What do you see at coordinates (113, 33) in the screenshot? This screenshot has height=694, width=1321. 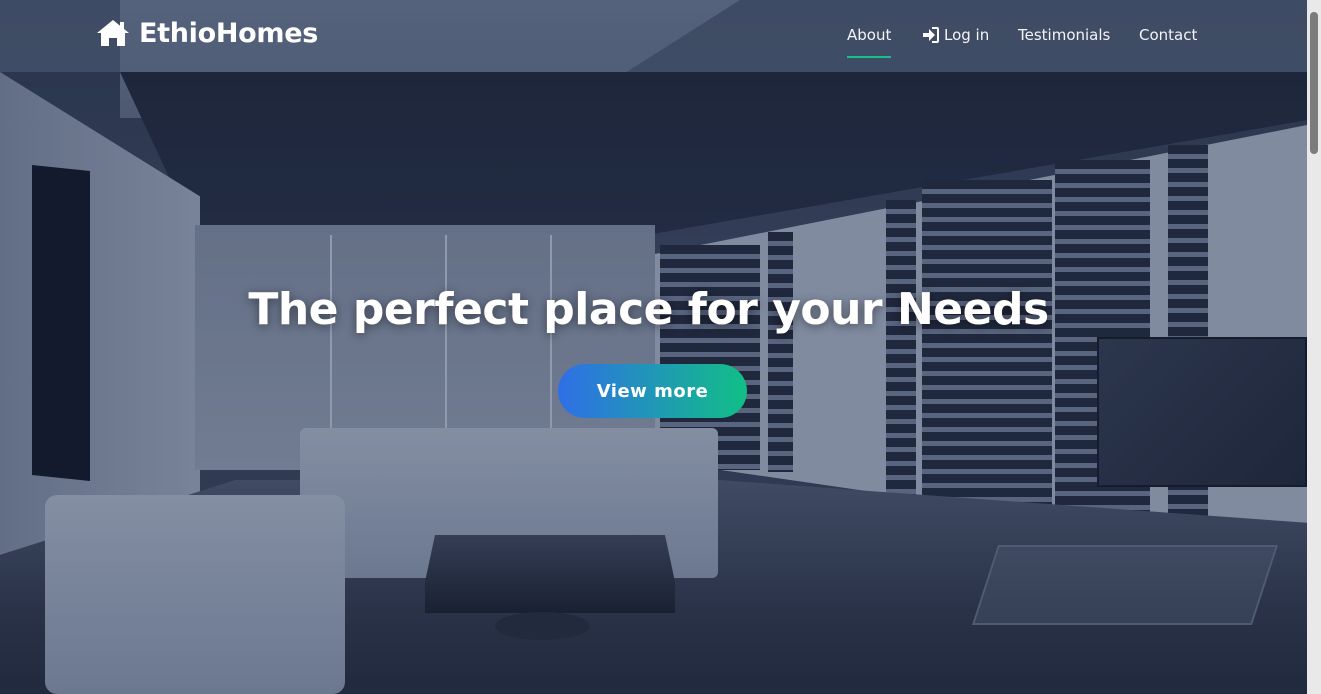 I see `home-icon` at bounding box center [113, 33].